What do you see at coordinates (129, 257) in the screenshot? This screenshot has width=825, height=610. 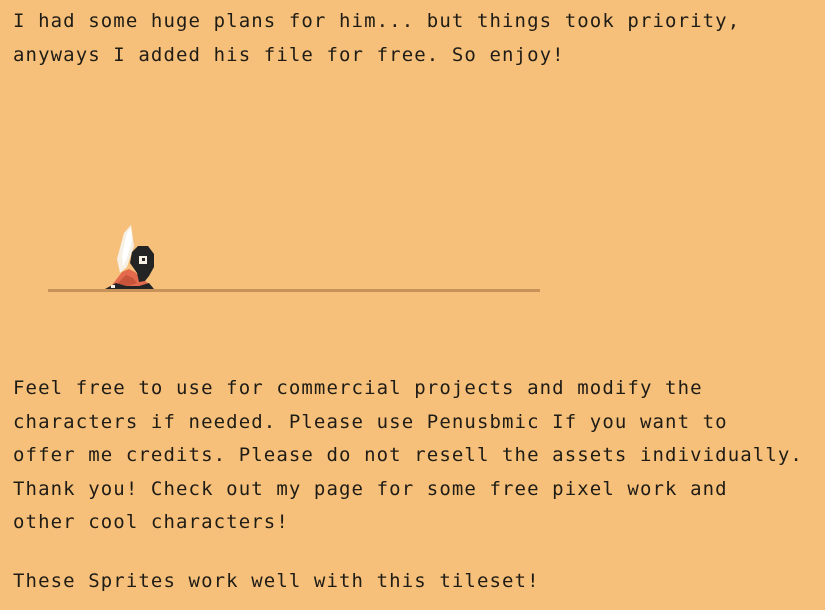 I see `hooded-character-sprite-icon` at bounding box center [129, 257].